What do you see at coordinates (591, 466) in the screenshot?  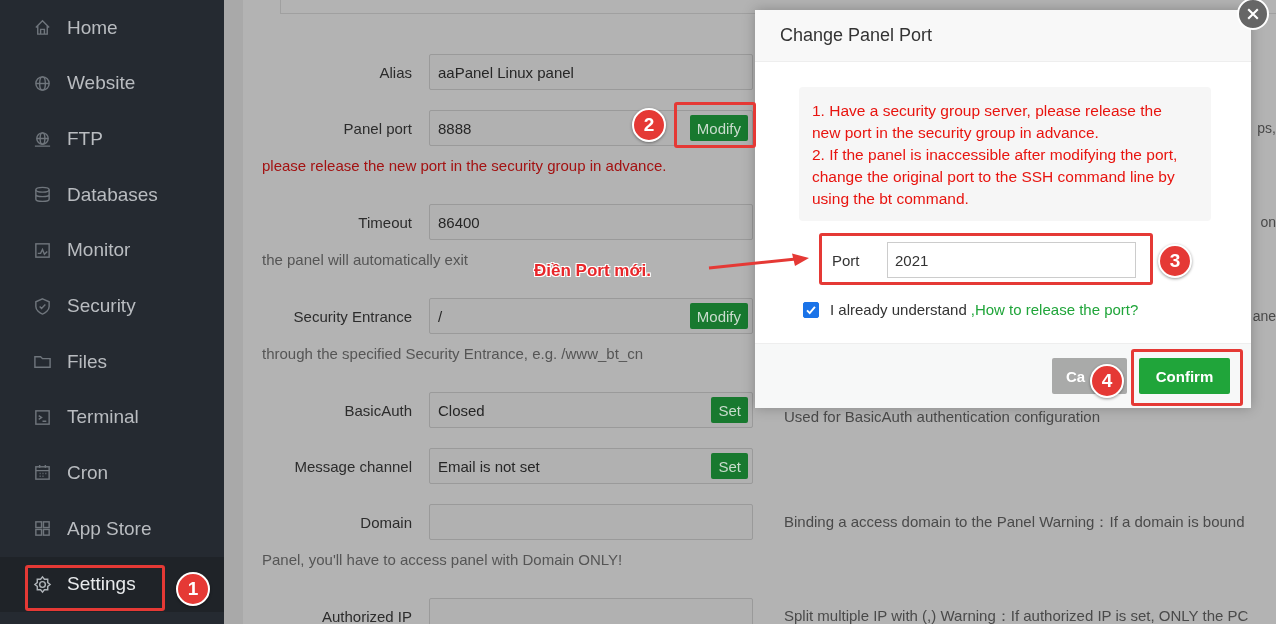 I see `input-field: Email is not set Set` at bounding box center [591, 466].